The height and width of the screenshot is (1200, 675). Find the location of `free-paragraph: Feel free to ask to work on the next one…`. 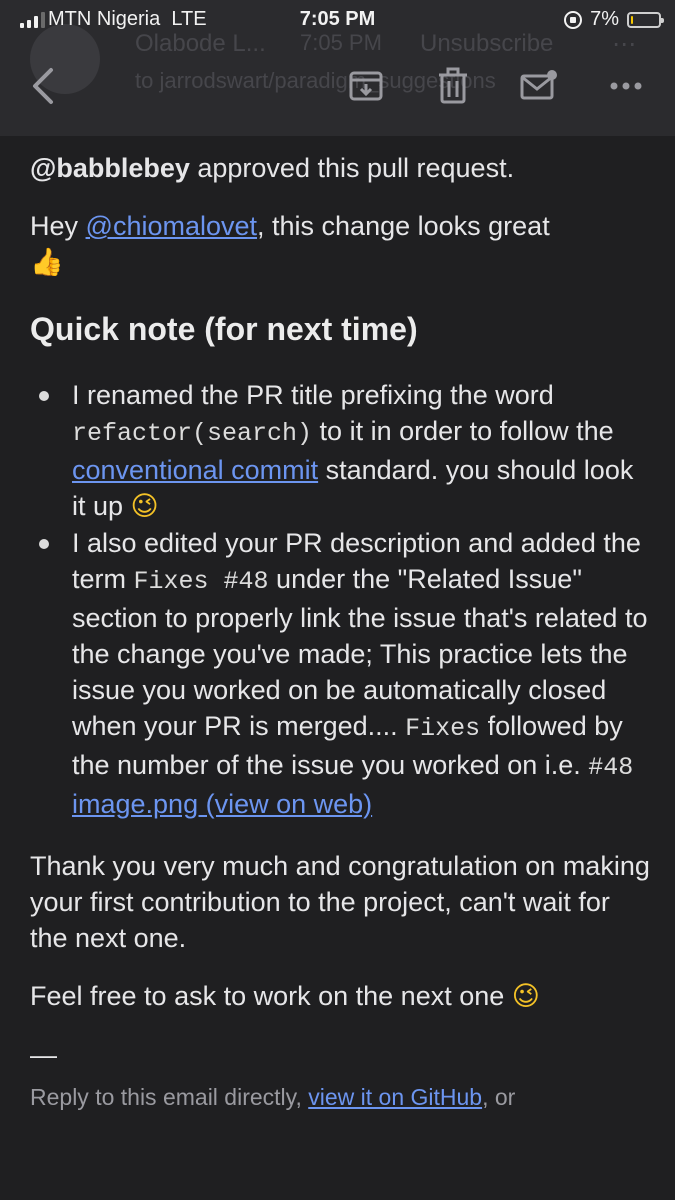

free-paragraph: Feel free to ask to work on the next one… is located at coordinates (340, 996).